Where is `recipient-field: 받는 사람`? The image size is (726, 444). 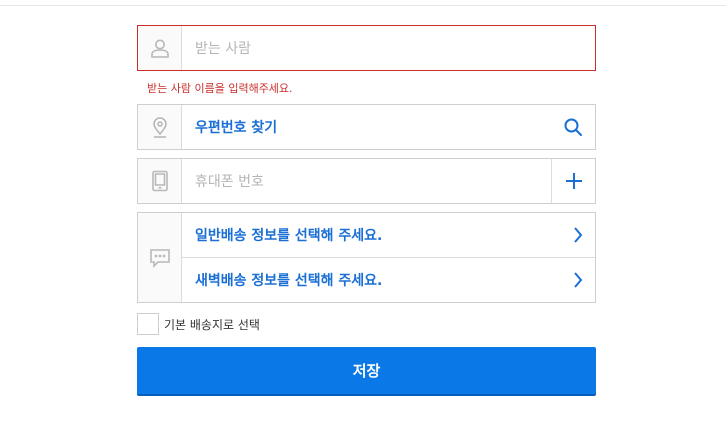 recipient-field: 받는 사람 is located at coordinates (366, 48).